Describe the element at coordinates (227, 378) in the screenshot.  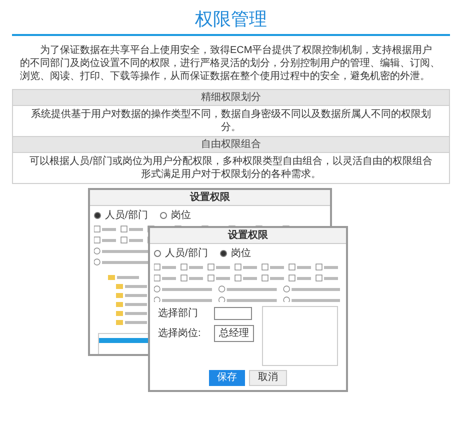
I see `dialog-button: 保存` at that location.